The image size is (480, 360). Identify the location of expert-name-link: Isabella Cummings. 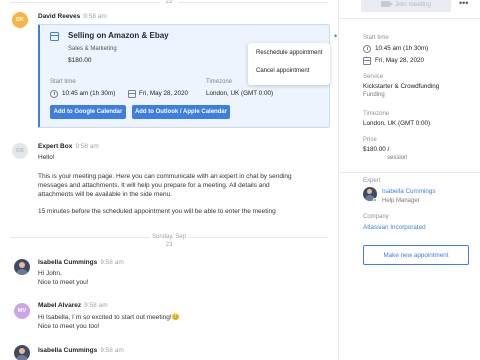
(409, 191).